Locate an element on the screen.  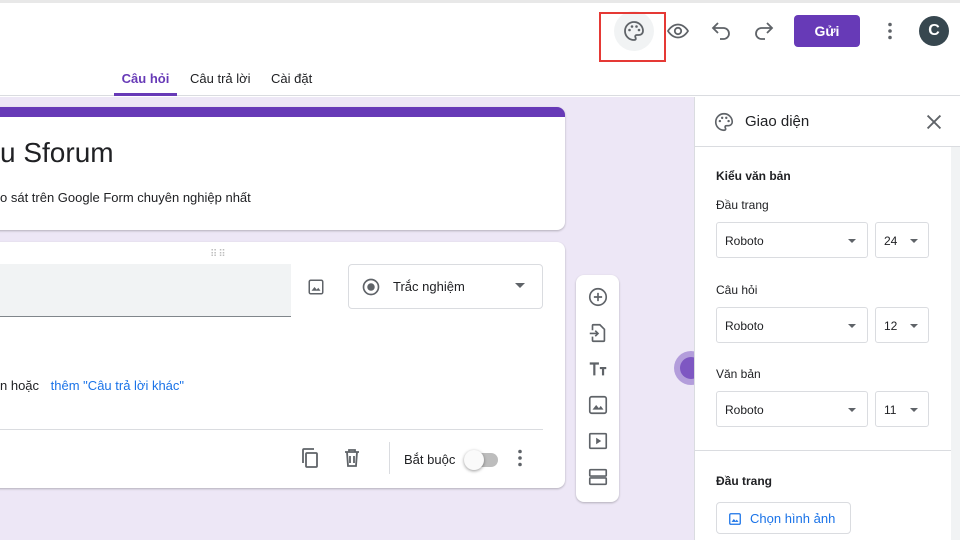
question-title-input is located at coordinates (145, 290).